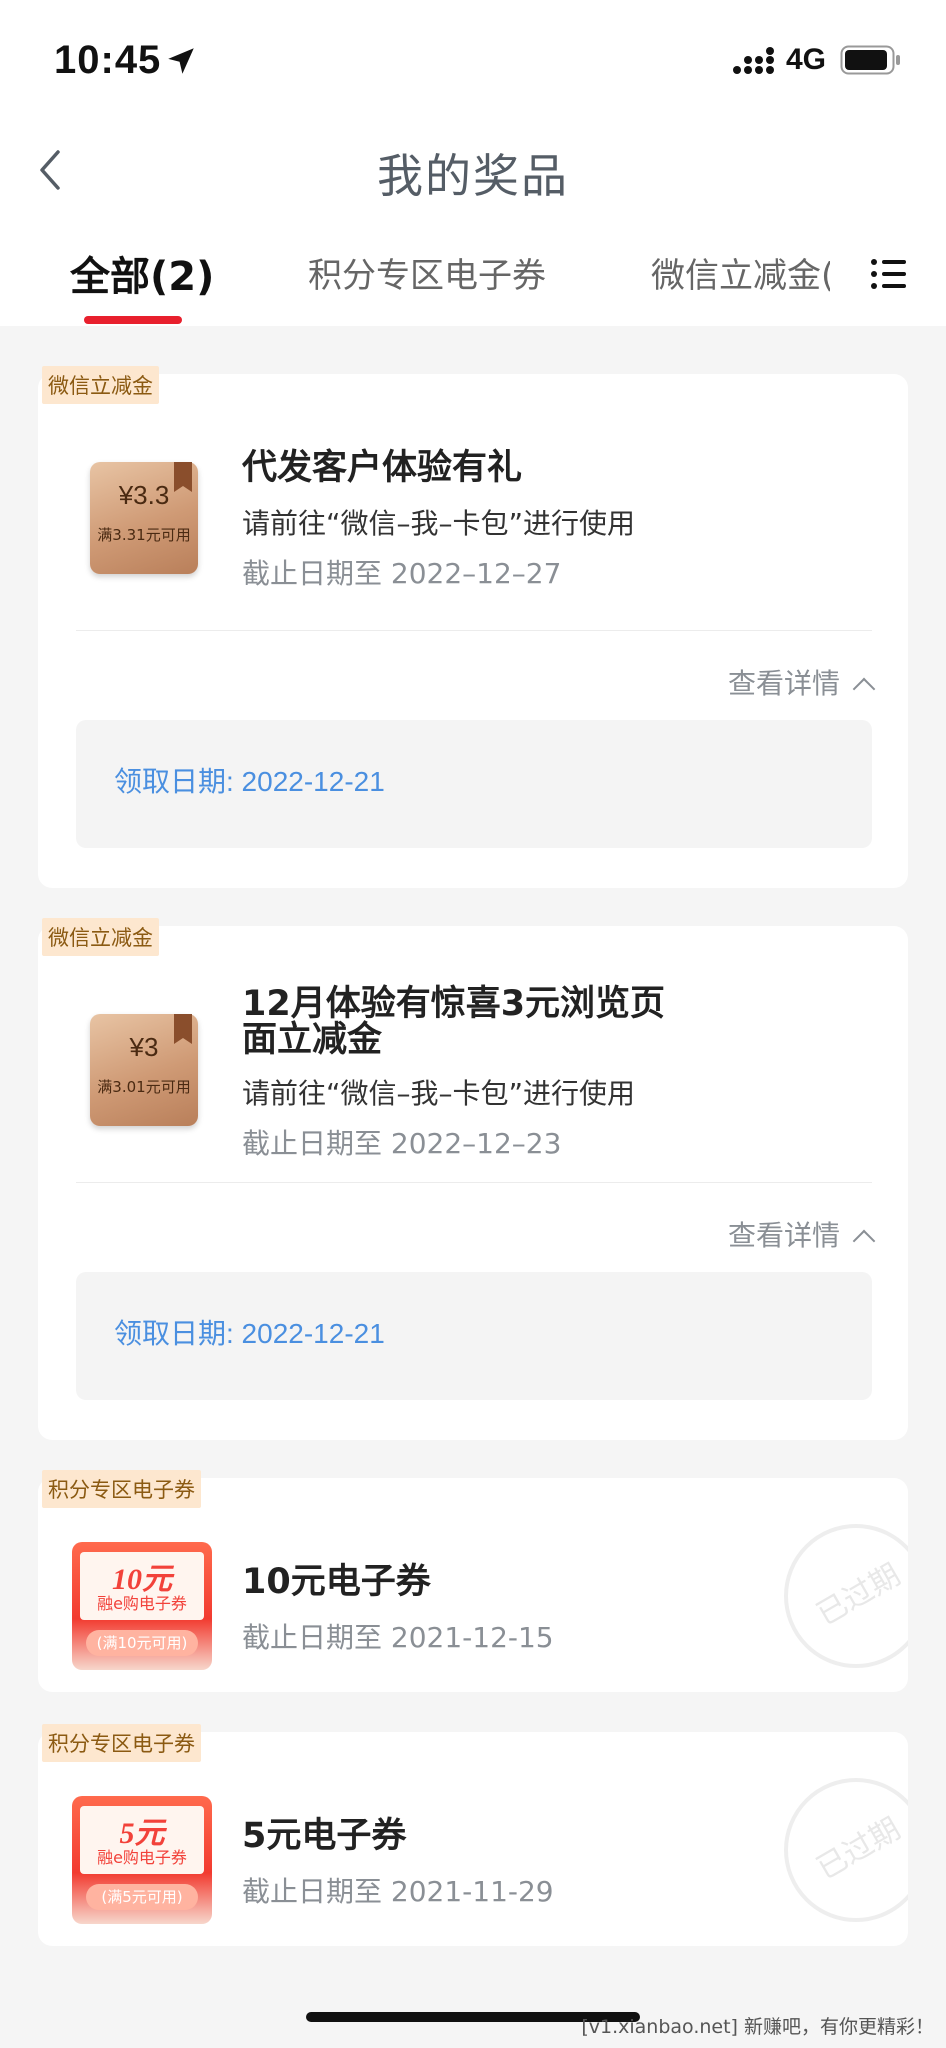  I want to click on tab-bar: 全部(2) 积分专区电子券 微信立减金(2, so click(473, 278).